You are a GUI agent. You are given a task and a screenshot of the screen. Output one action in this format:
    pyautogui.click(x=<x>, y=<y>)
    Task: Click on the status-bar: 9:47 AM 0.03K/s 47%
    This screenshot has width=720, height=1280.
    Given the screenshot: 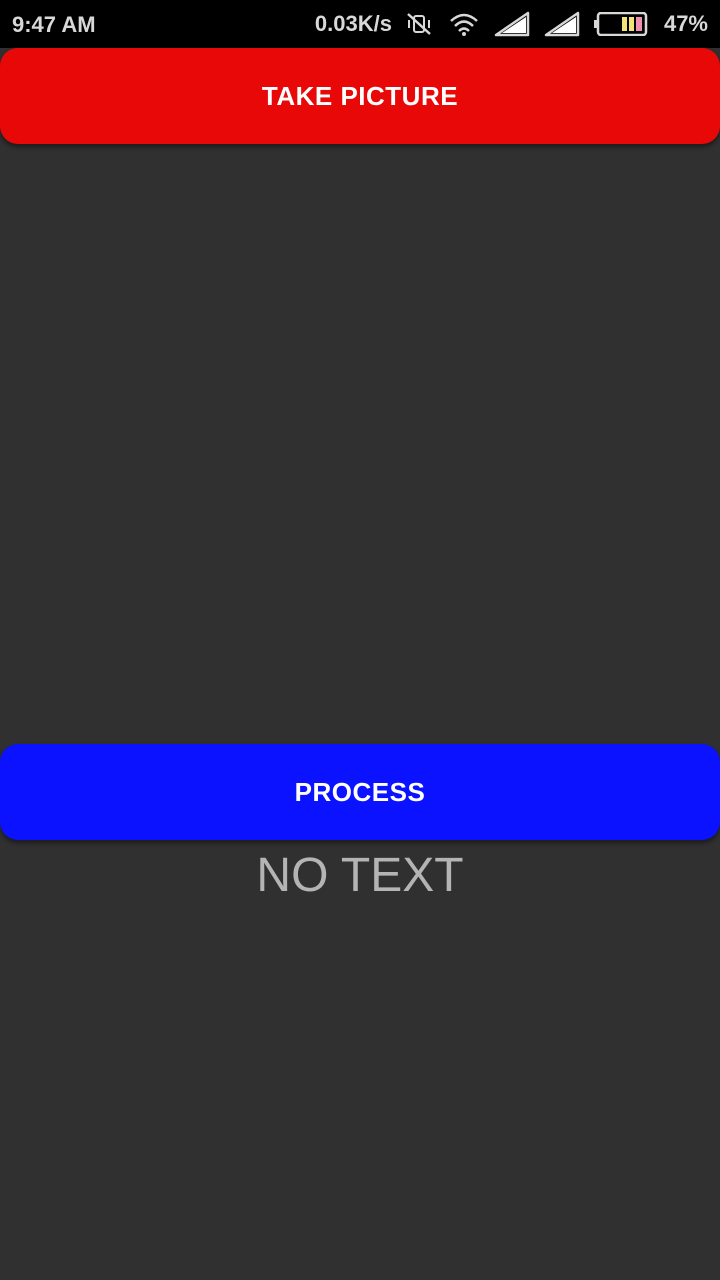 What is the action you would take?
    pyautogui.click(x=360, y=24)
    